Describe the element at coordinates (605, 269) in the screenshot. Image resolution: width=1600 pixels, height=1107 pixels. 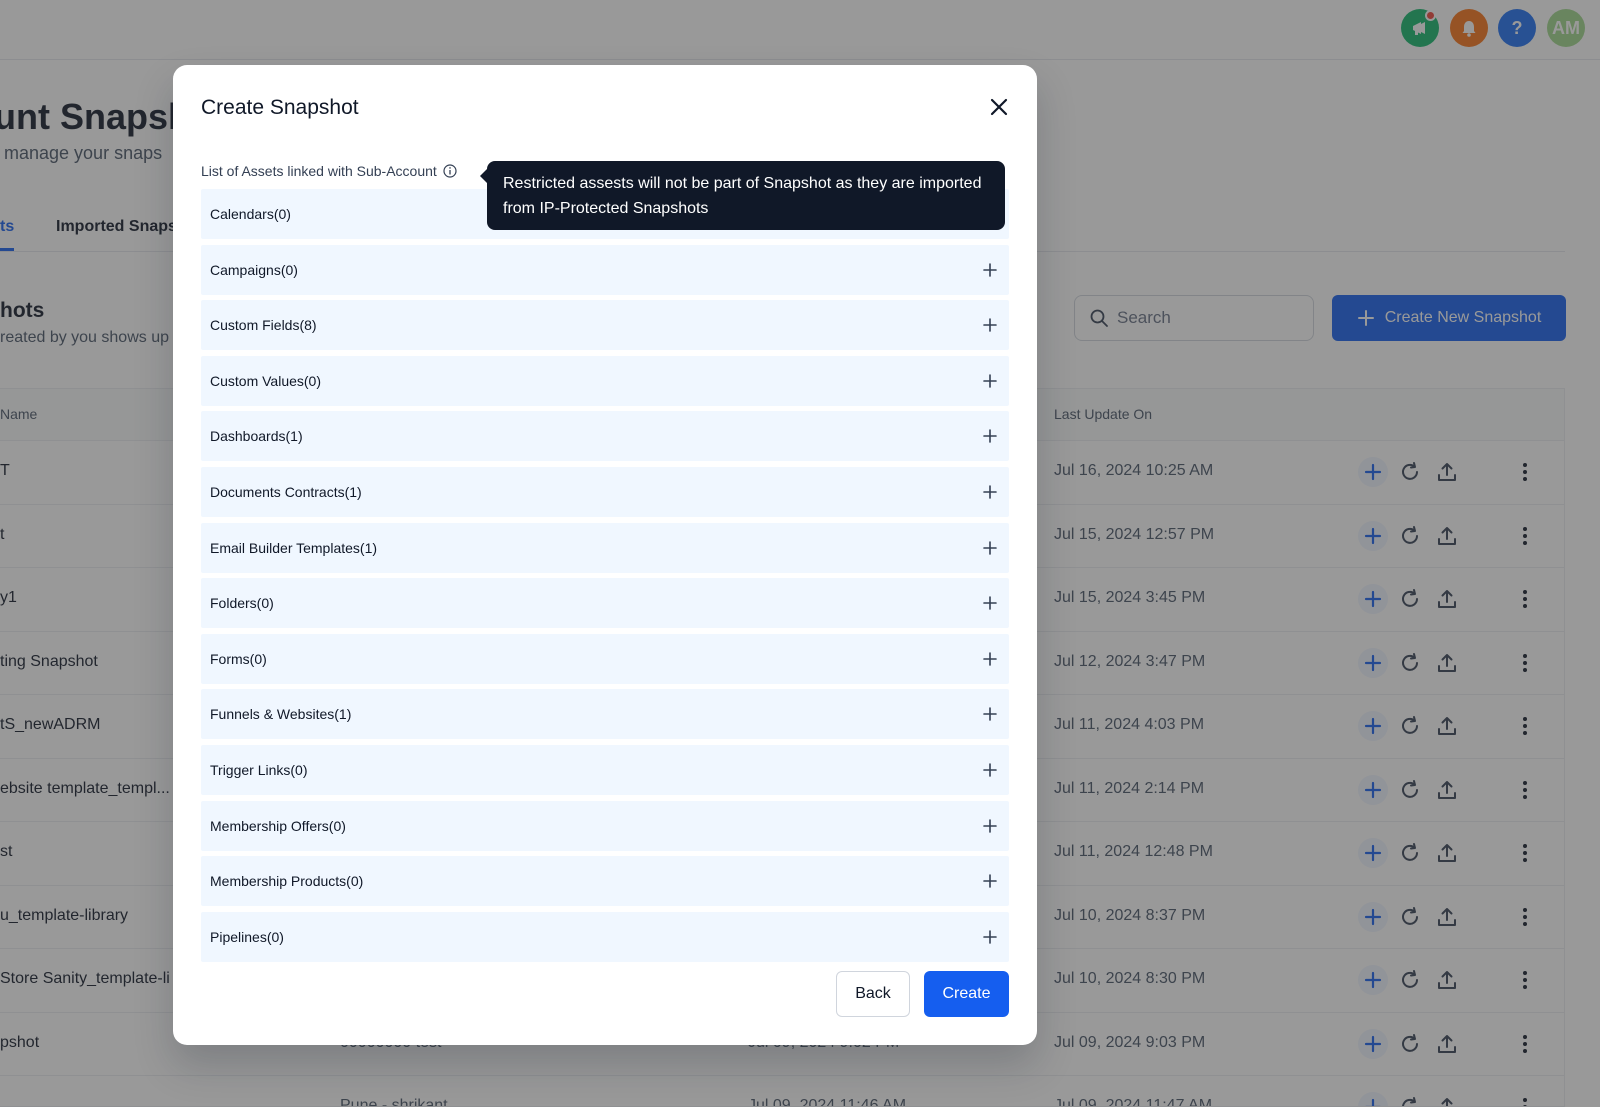
I see `asset-row: Campaigns(0)` at that location.